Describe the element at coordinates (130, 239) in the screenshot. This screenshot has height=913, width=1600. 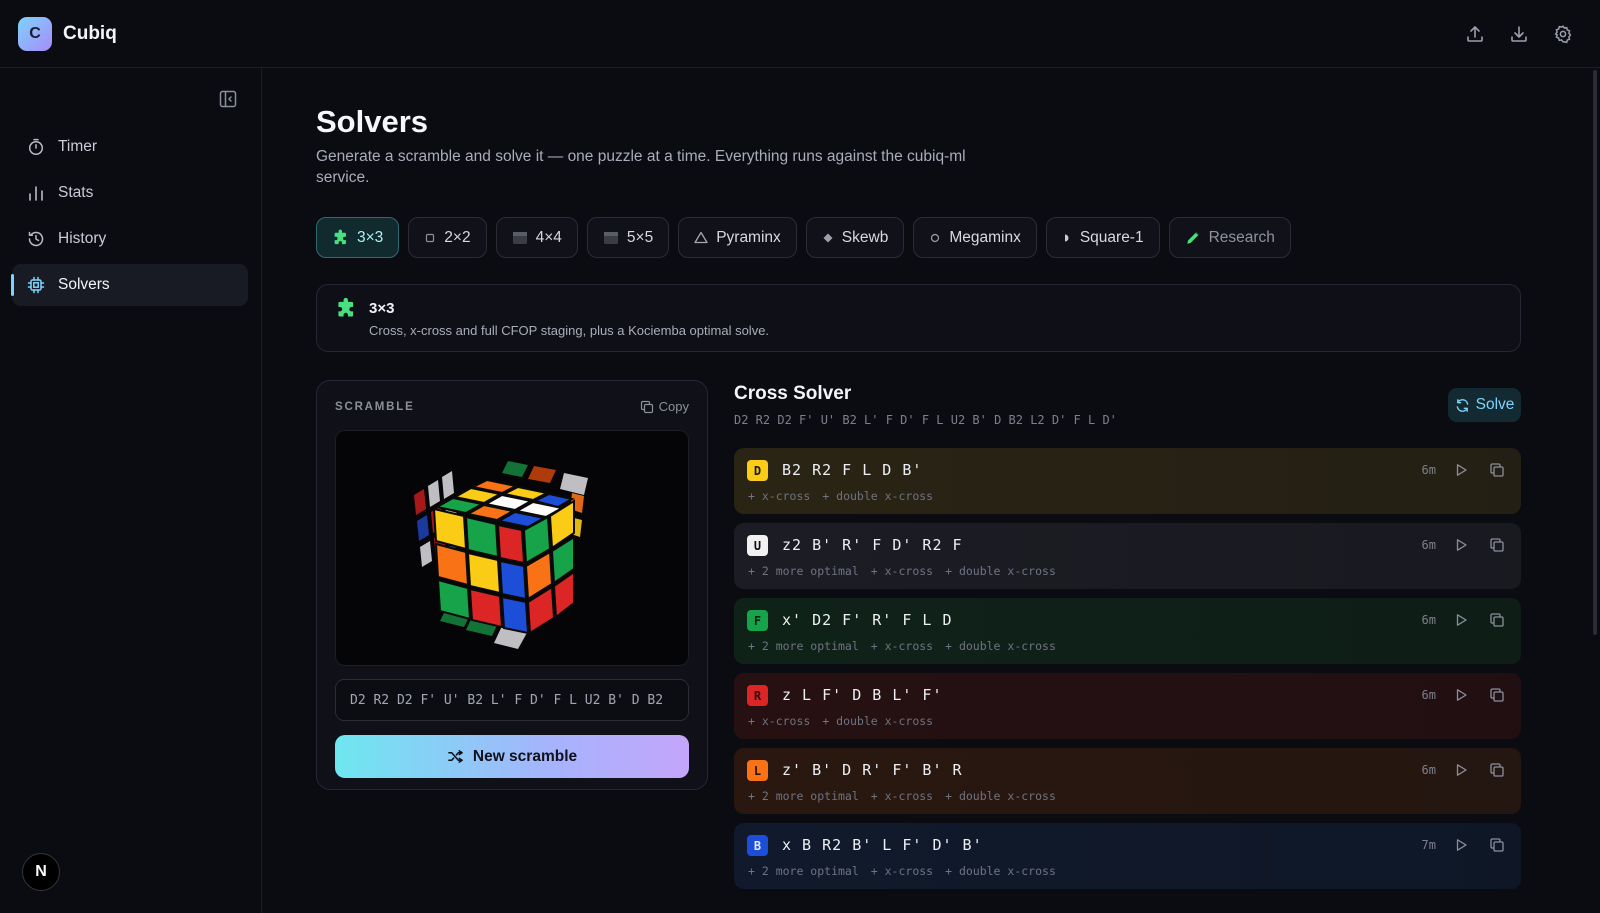
I see `sidebar-item-history: History` at that location.